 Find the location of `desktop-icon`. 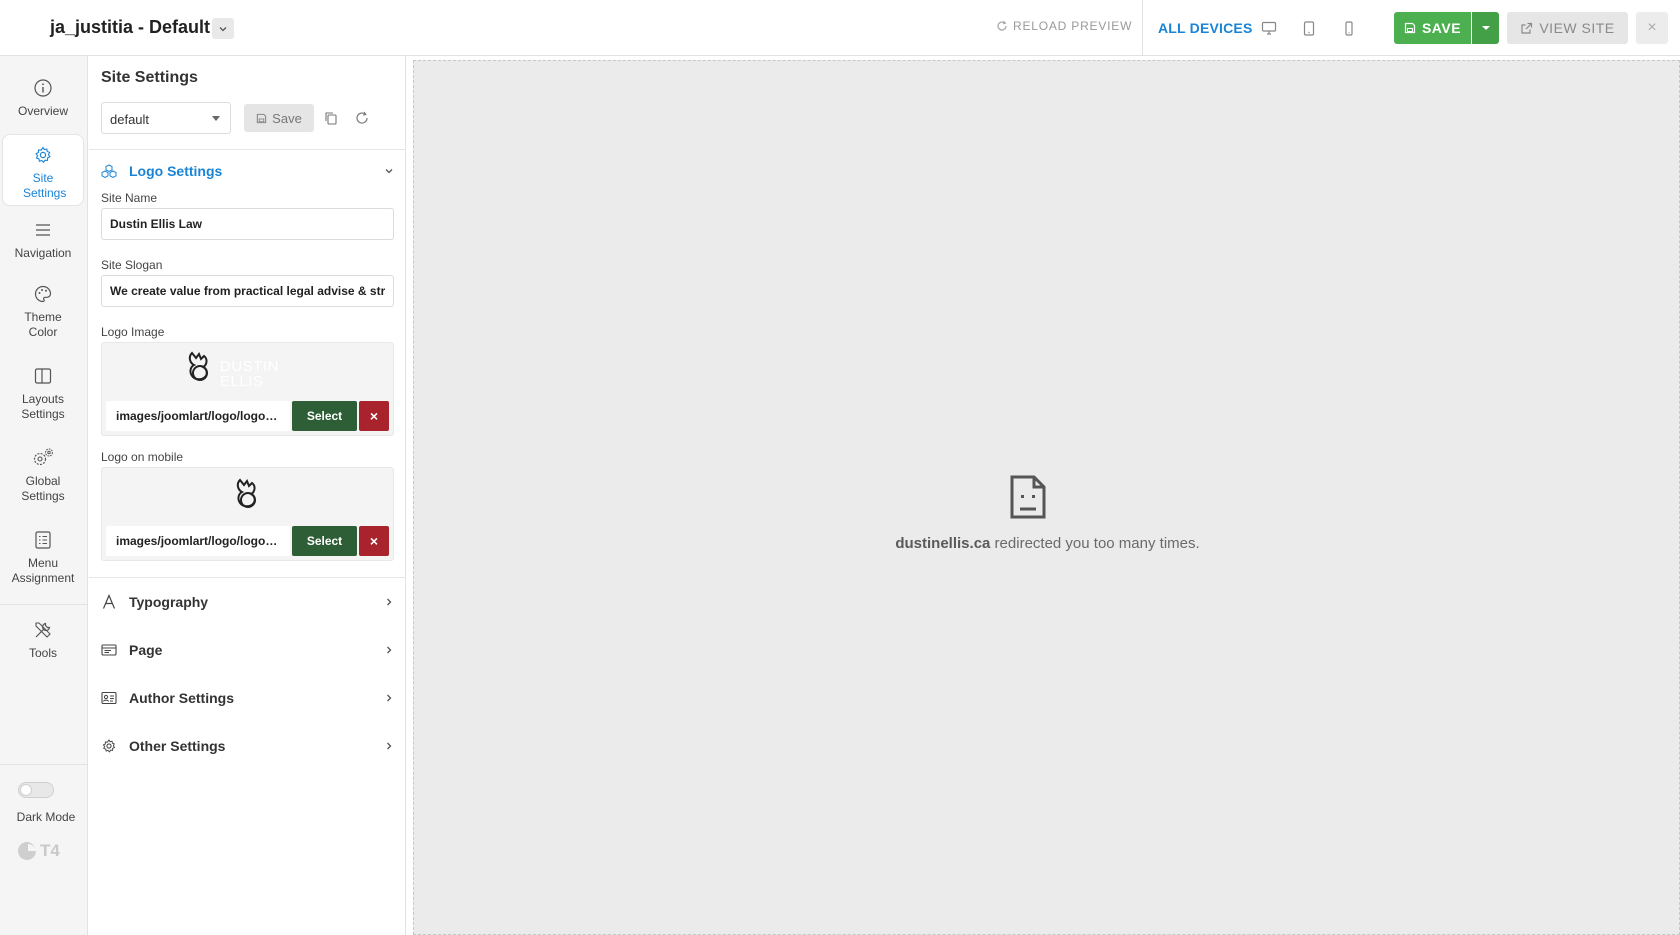

desktop-icon is located at coordinates (1269, 28).